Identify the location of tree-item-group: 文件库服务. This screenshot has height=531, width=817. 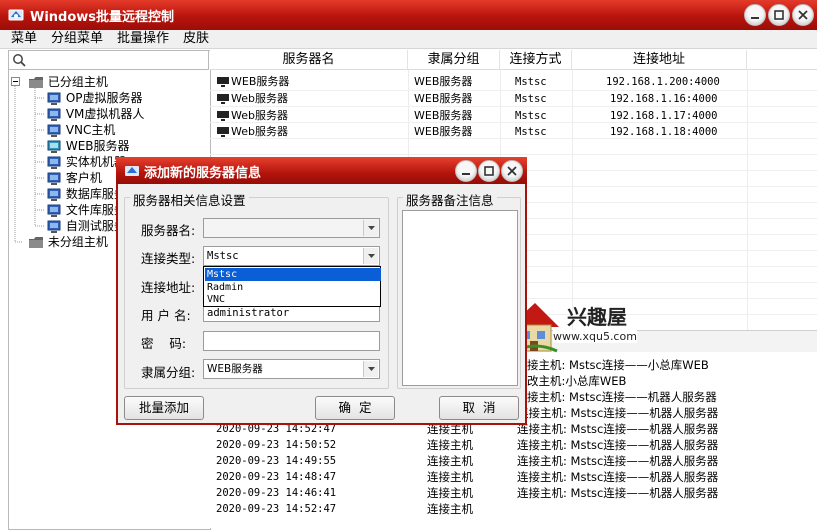
(86, 210).